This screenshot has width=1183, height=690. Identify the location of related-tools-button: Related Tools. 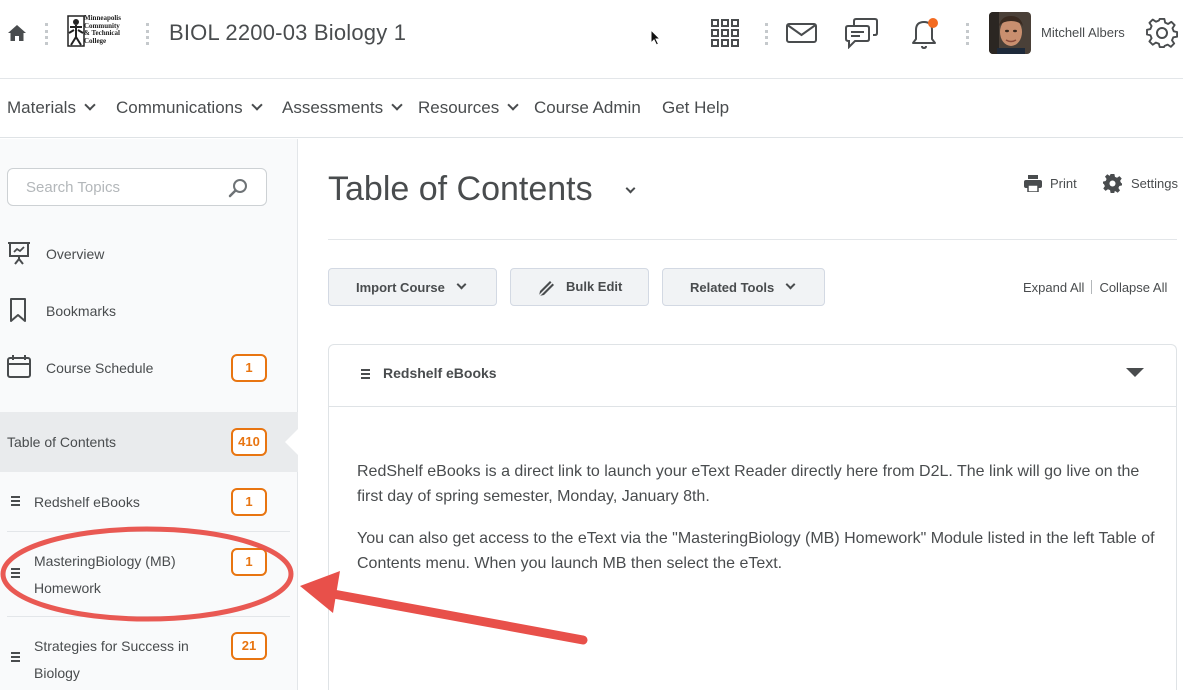
(743, 287).